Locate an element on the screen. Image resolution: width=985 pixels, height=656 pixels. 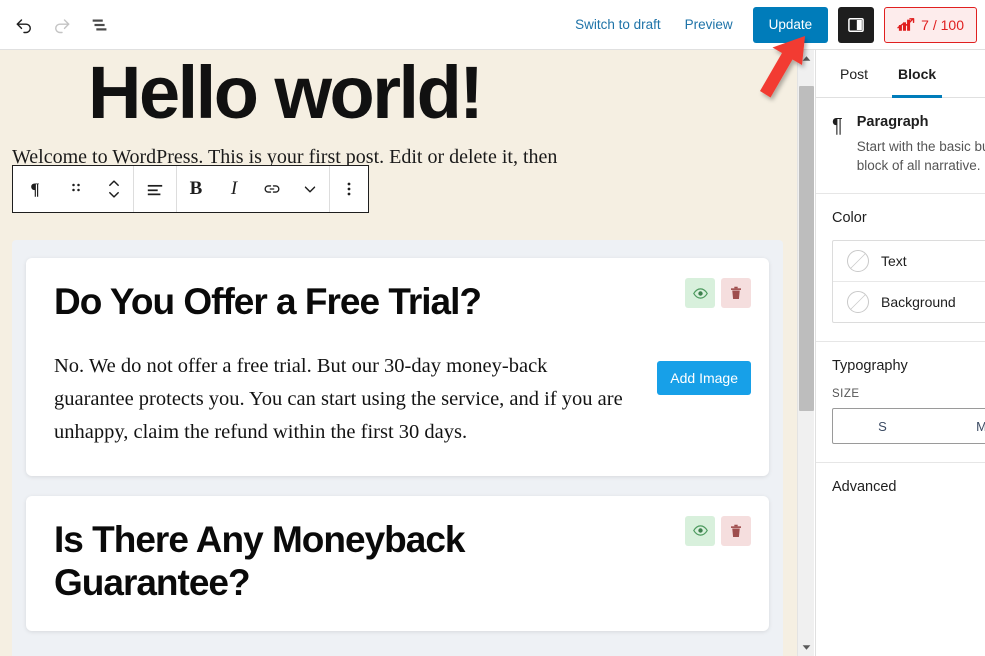
seo-bar-chart-icon is located at coordinates (906, 24).